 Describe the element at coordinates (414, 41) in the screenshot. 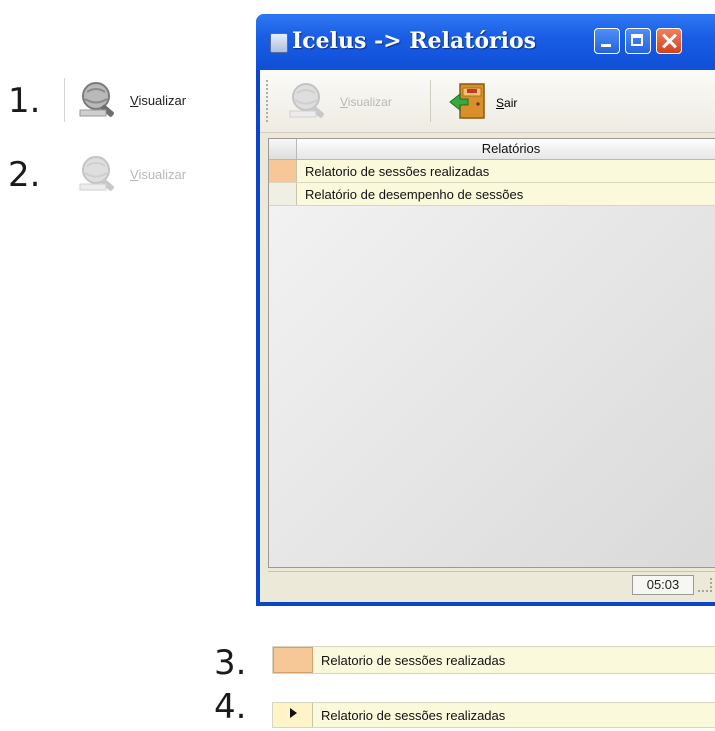

I see `window-title: Icelus -> Relatórios` at that location.